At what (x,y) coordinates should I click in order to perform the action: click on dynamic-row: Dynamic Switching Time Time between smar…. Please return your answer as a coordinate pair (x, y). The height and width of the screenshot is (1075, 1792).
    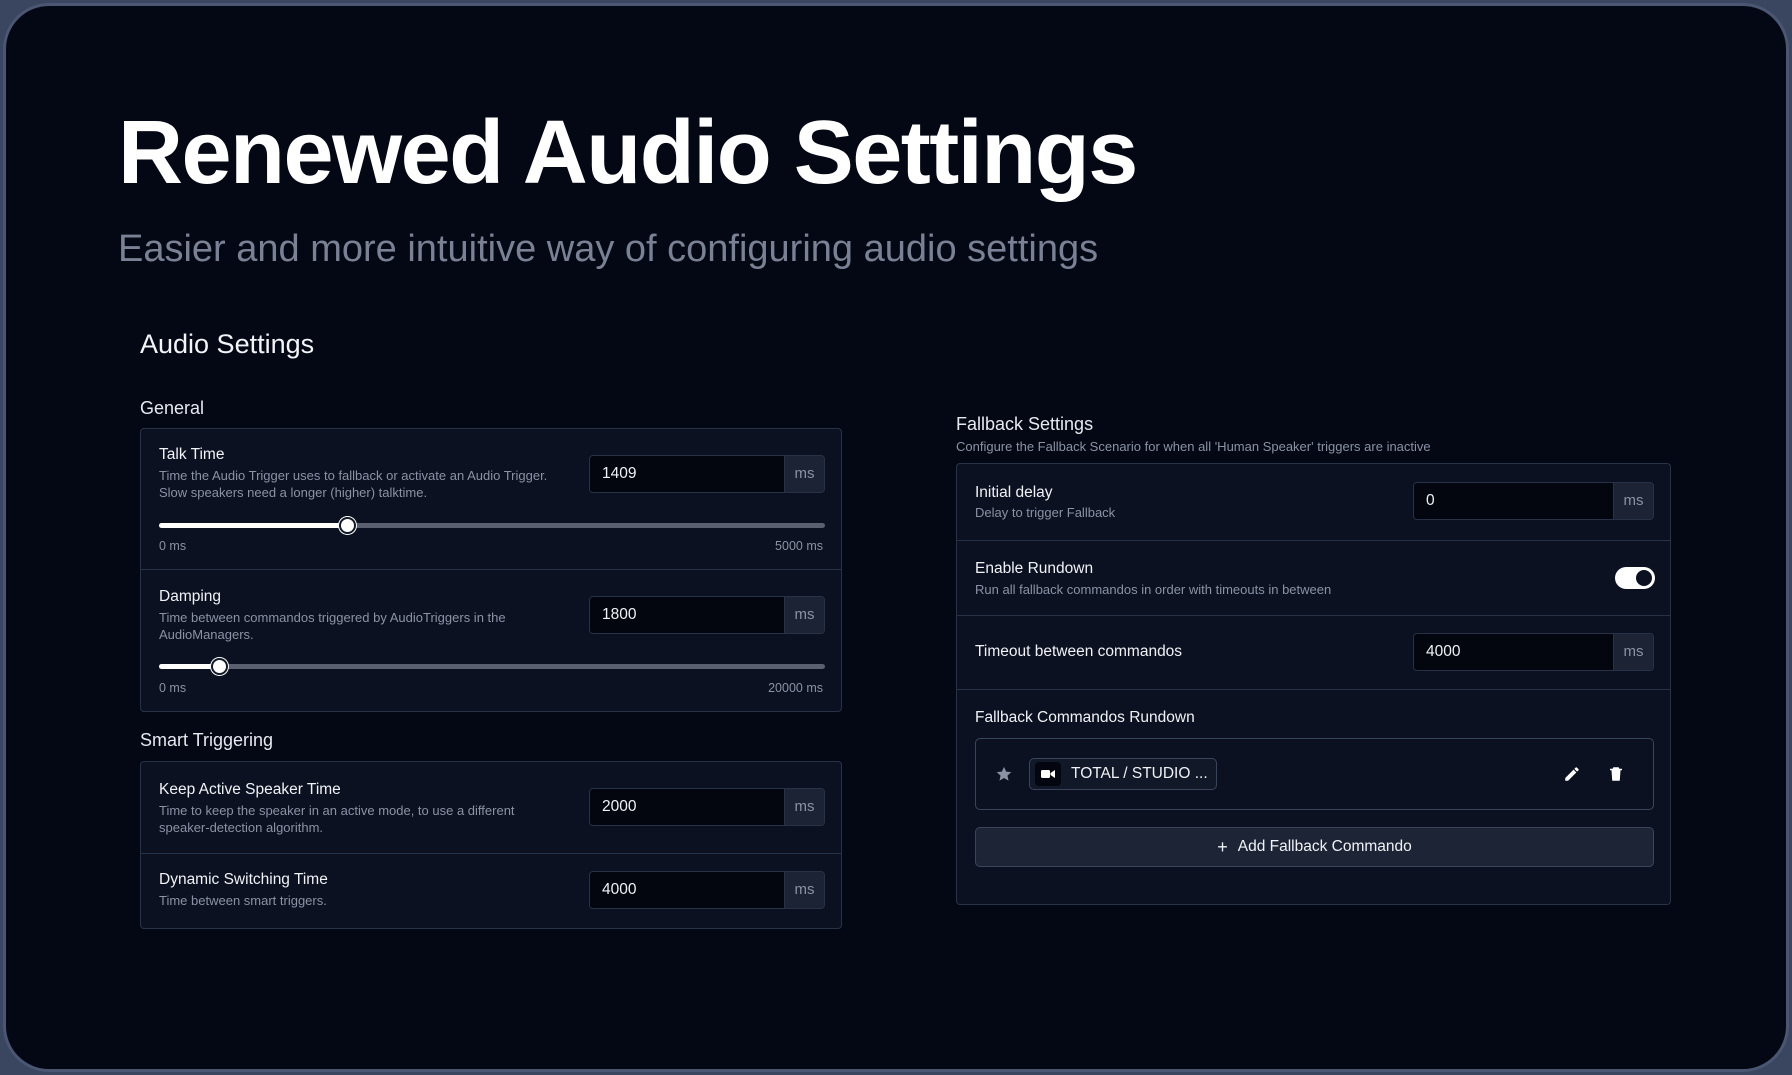
    Looking at the image, I should click on (491, 891).